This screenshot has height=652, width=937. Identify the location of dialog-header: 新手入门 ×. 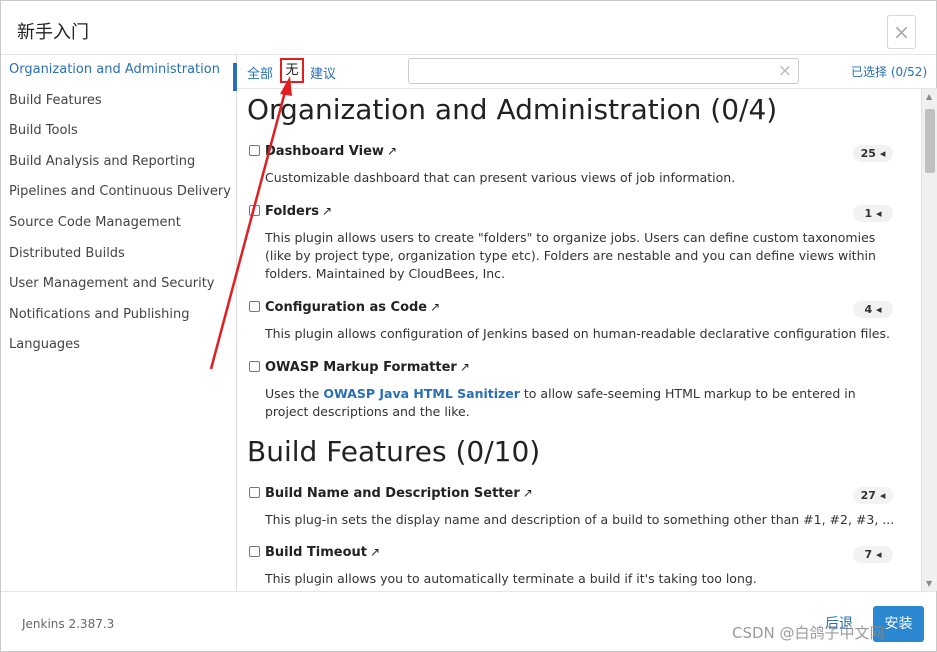
(468, 28).